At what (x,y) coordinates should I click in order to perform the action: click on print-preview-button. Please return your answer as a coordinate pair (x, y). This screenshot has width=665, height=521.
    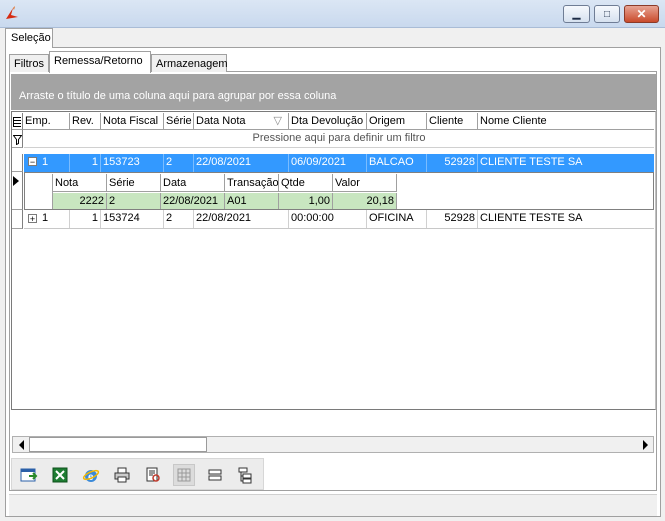
    Looking at the image, I should click on (153, 475).